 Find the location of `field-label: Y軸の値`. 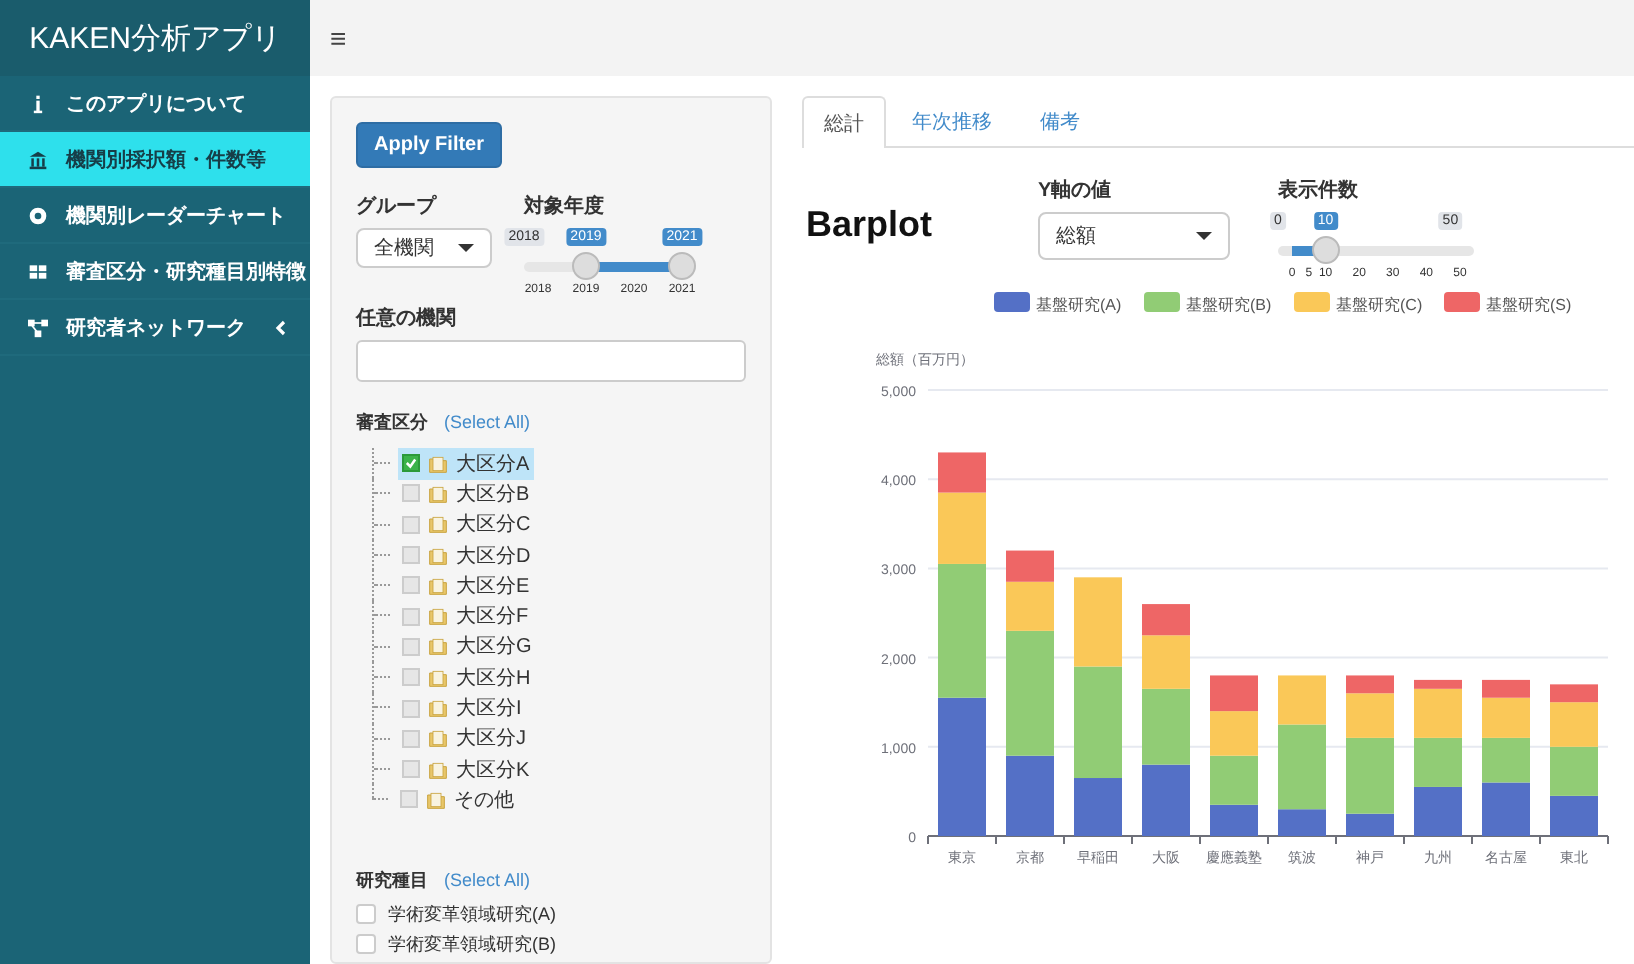

field-label: Y軸の値 is located at coordinates (1076, 190).